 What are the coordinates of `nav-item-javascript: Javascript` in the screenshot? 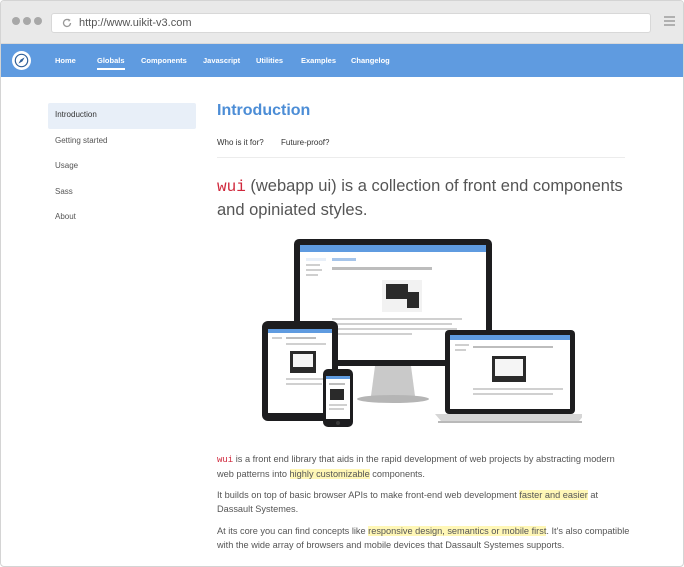 It's located at (221, 60).